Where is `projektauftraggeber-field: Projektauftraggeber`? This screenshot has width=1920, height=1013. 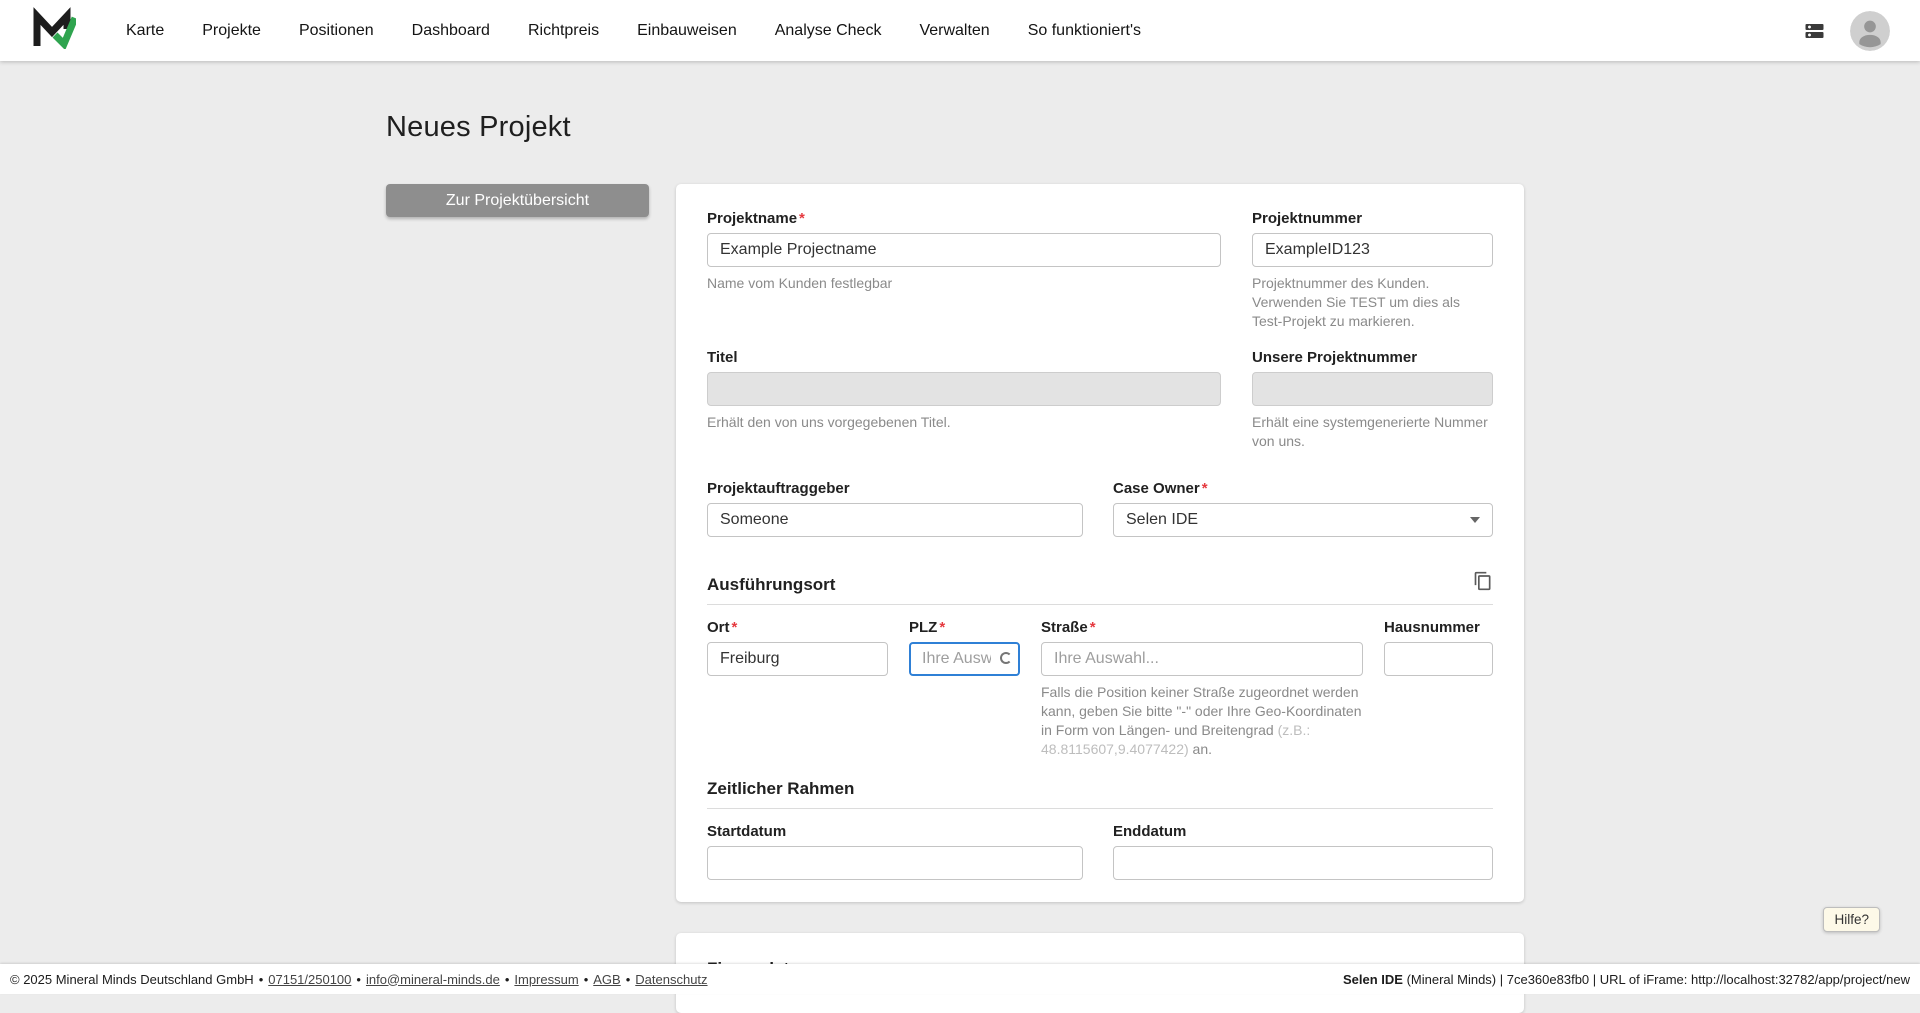 projektauftraggeber-field: Projektauftraggeber is located at coordinates (895, 508).